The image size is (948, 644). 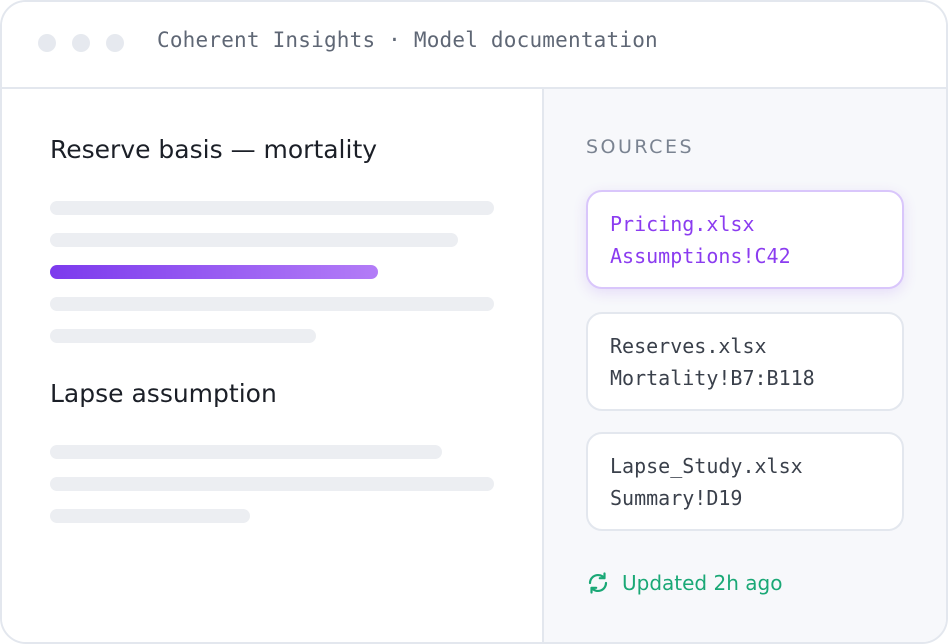 What do you see at coordinates (163, 393) in the screenshot?
I see `section-heading-lapse: Lapse assumption` at bounding box center [163, 393].